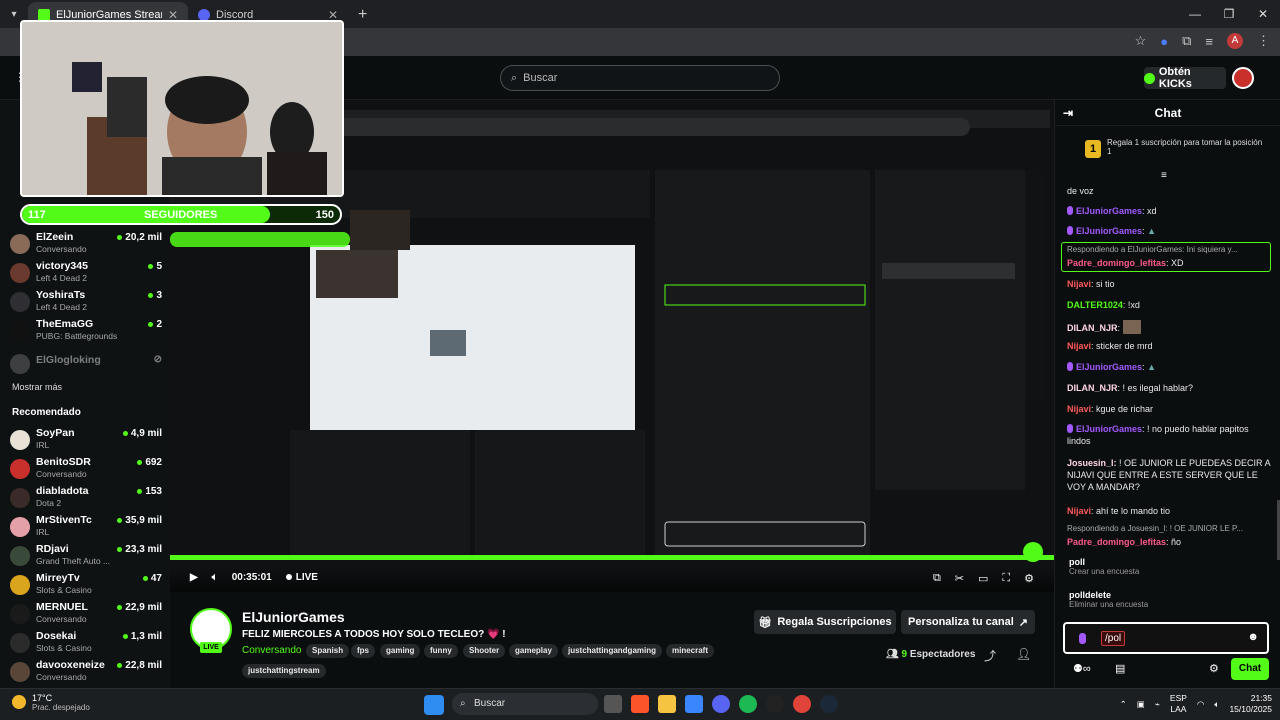  What do you see at coordinates (1141, 704) in the screenshot?
I see `tray-app-icon: ▣` at bounding box center [1141, 704].